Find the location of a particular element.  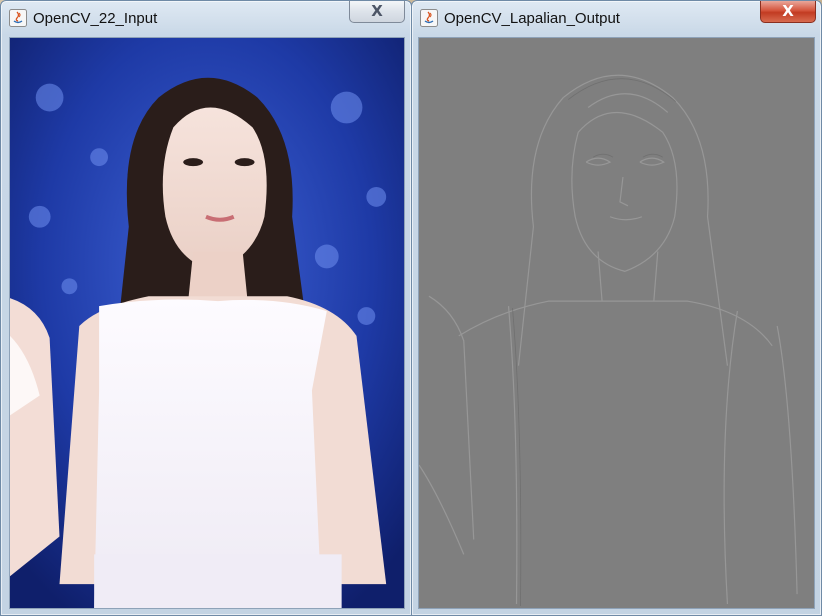

output-window-title: OpenCV_Lapalian_Output is located at coordinates (532, 18).